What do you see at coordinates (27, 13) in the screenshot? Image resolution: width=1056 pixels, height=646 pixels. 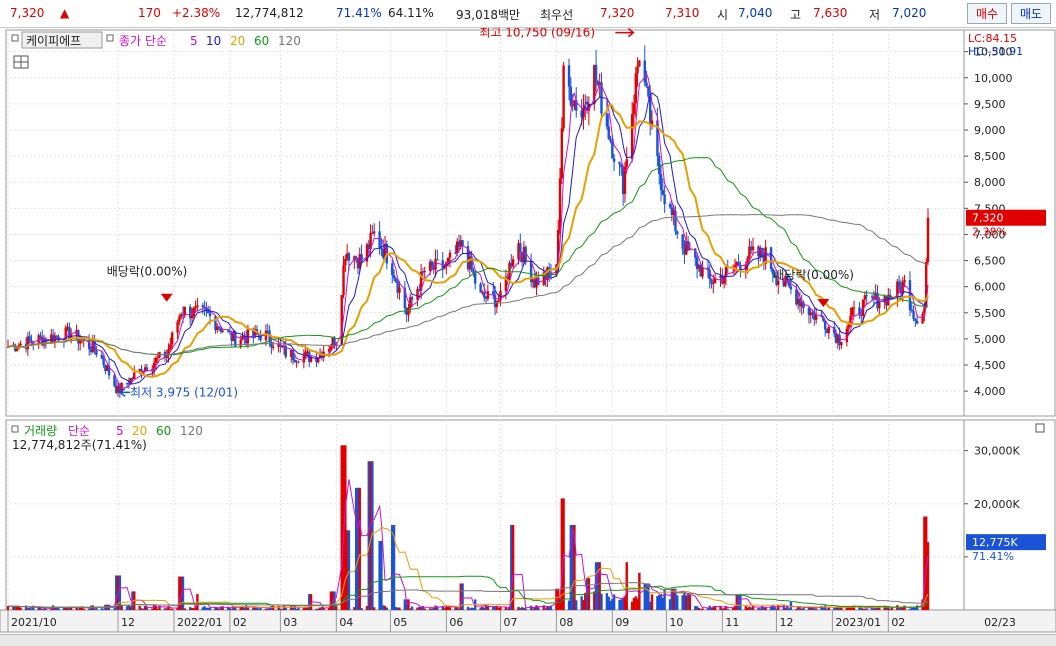 I see `current-price: 7,320` at bounding box center [27, 13].